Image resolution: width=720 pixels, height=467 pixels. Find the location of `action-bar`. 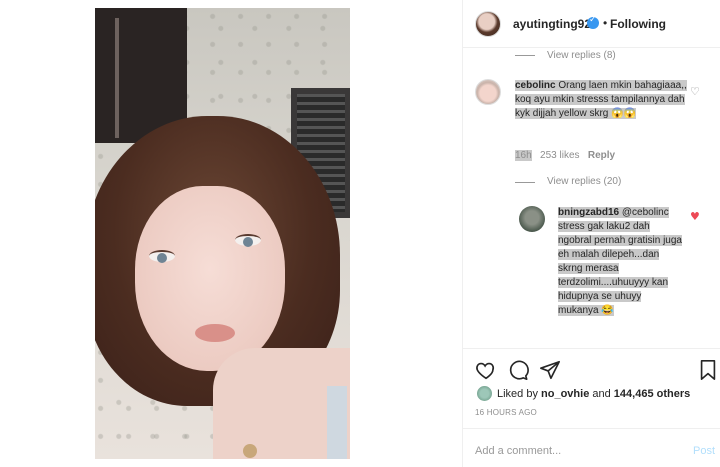

action-bar is located at coordinates (591, 366).